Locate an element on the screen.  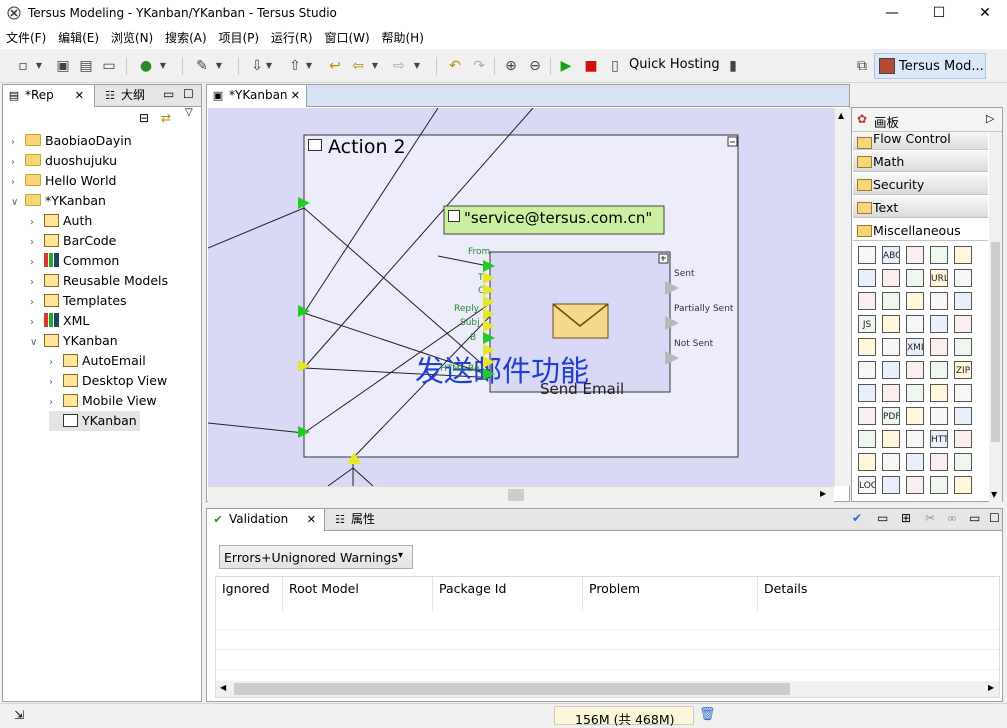
output-port-partially-sent is located at coordinates (672, 323).